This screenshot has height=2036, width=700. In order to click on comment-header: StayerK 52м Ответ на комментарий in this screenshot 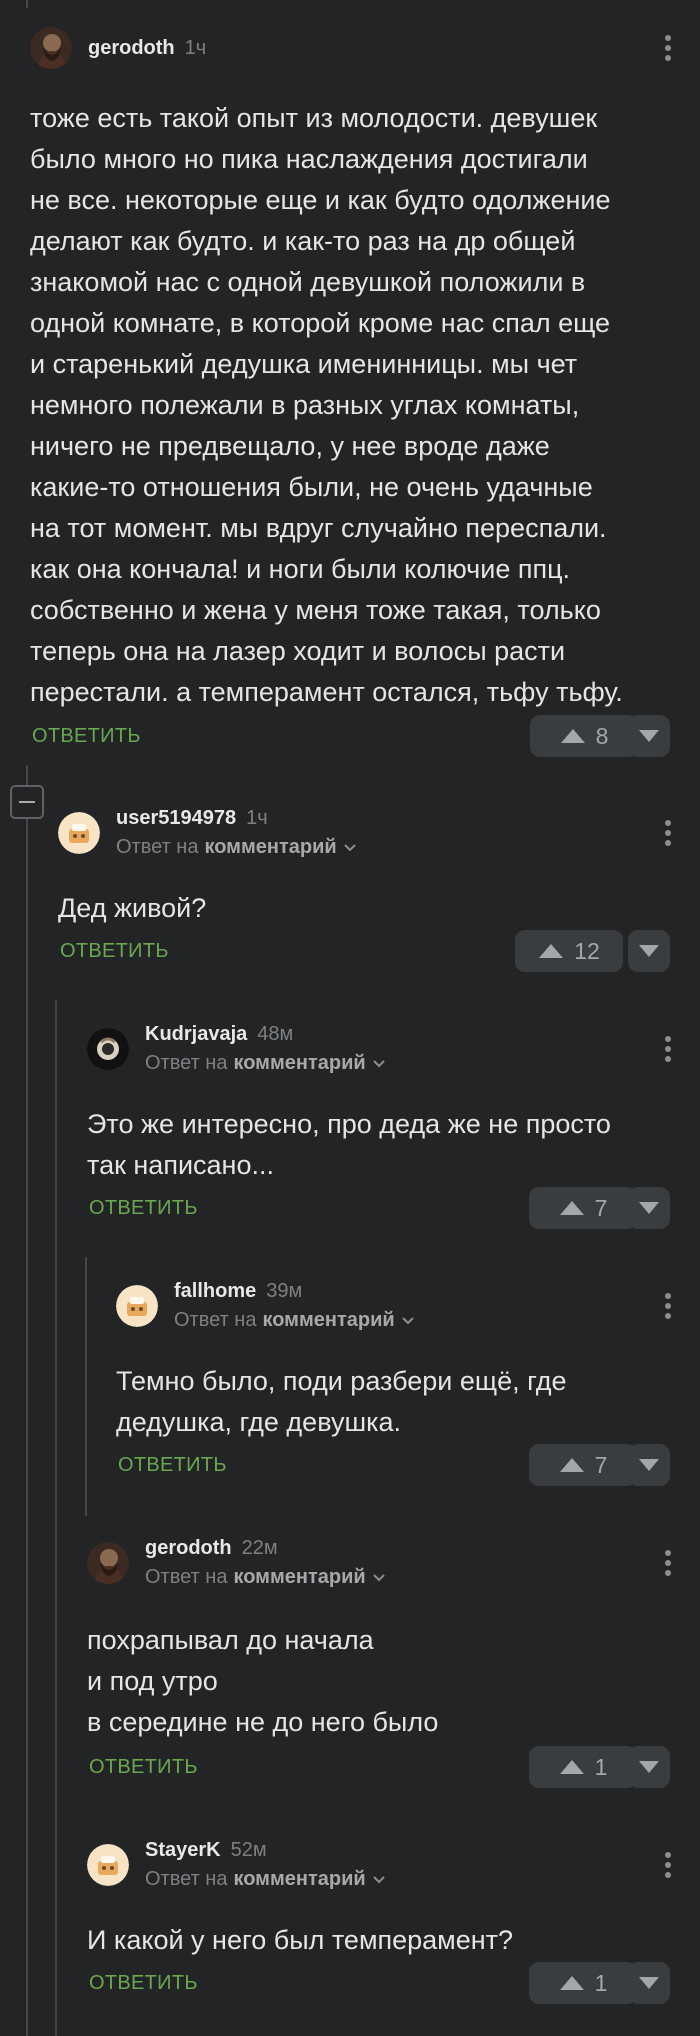, I will do `click(236, 1865)`.